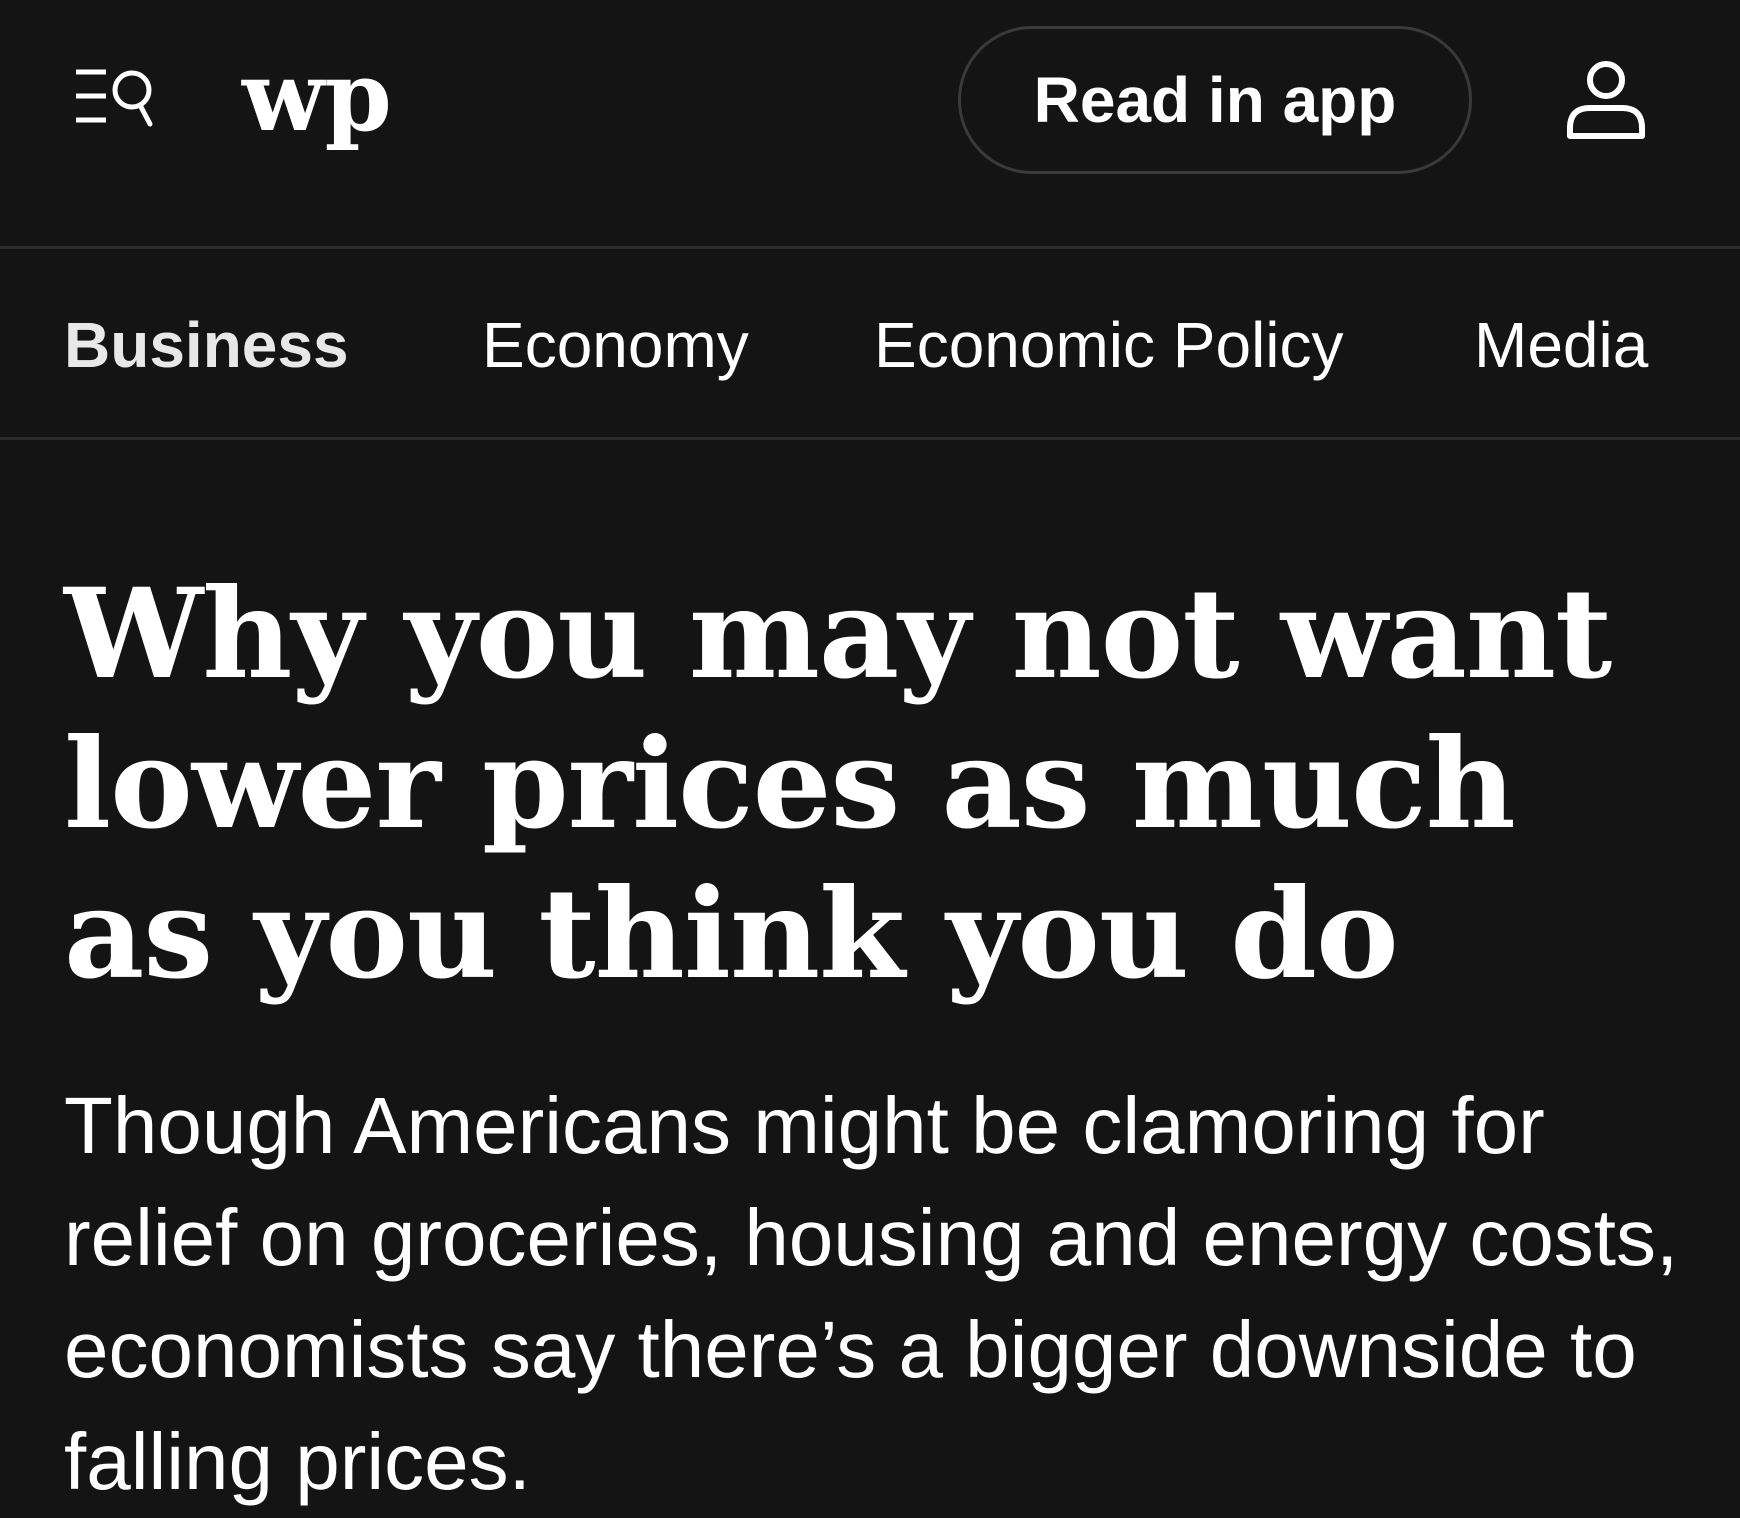  I want to click on svg-text: wp, so click(316, 96).